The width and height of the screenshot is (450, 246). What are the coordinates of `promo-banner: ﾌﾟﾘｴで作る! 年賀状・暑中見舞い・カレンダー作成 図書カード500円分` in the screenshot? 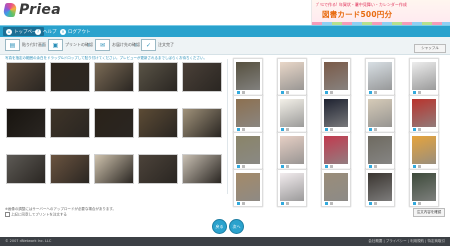 It's located at (380, 12).